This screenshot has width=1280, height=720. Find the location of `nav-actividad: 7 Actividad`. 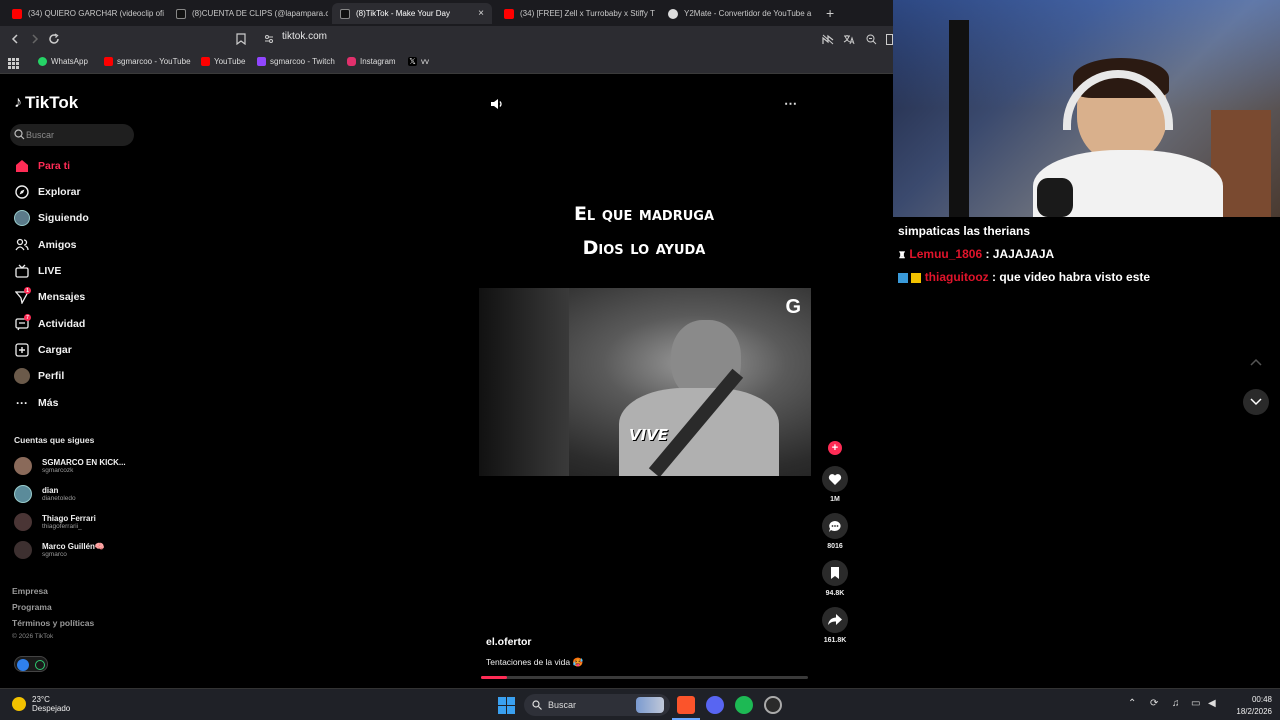

nav-actividad: 7 Actividad is located at coordinates (49, 323).